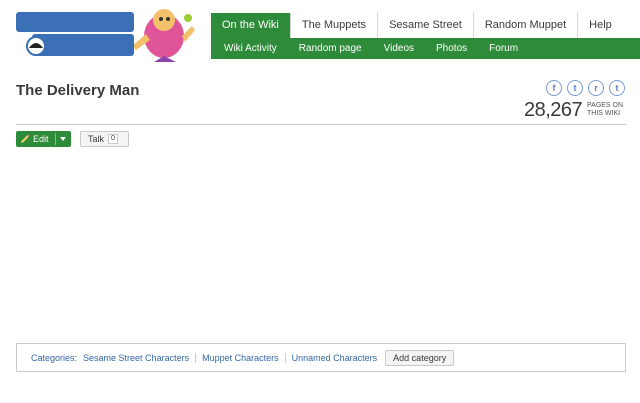 Image resolution: width=640 pixels, height=403 pixels. Describe the element at coordinates (62, 139) in the screenshot. I see `chevron-down-icon` at that location.